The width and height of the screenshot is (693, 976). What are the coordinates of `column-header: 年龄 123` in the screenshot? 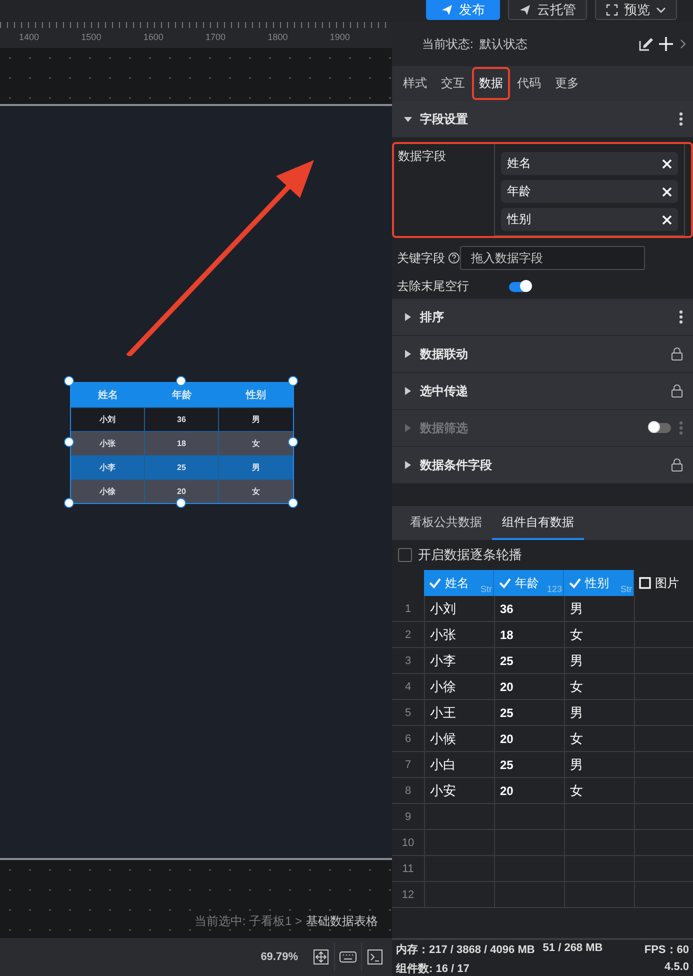 It's located at (529, 583).